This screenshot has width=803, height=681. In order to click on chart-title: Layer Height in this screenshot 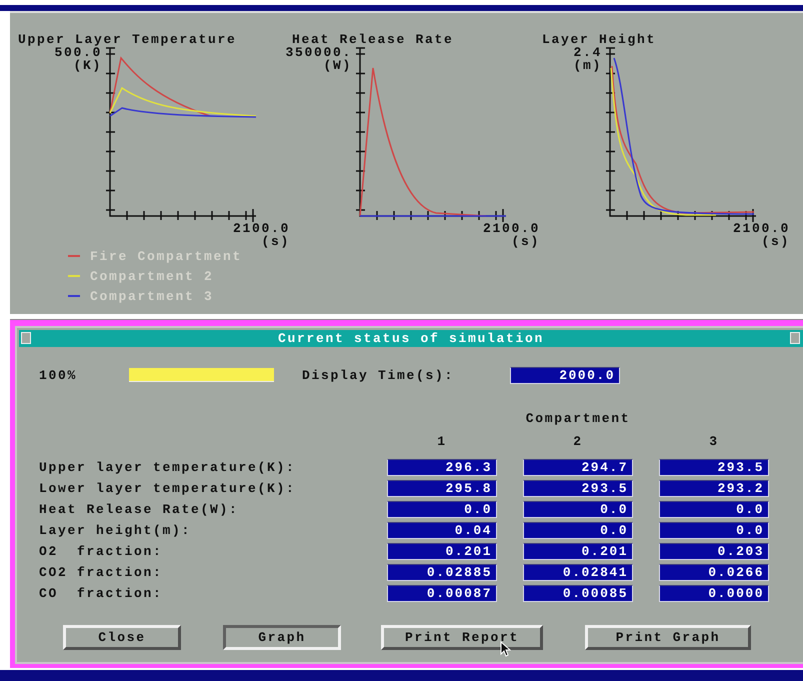, I will do `click(600, 39)`.